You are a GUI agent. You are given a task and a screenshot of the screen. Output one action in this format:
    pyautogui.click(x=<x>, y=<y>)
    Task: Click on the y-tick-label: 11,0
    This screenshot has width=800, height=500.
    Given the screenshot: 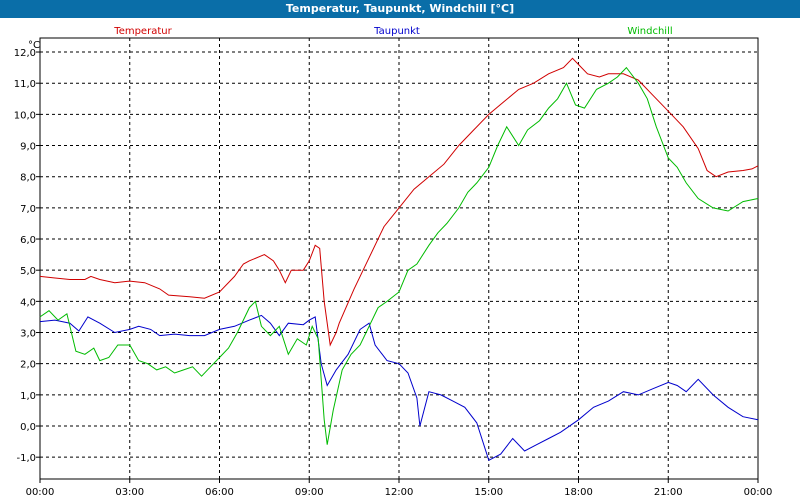 What is the action you would take?
    pyautogui.click(x=25, y=84)
    